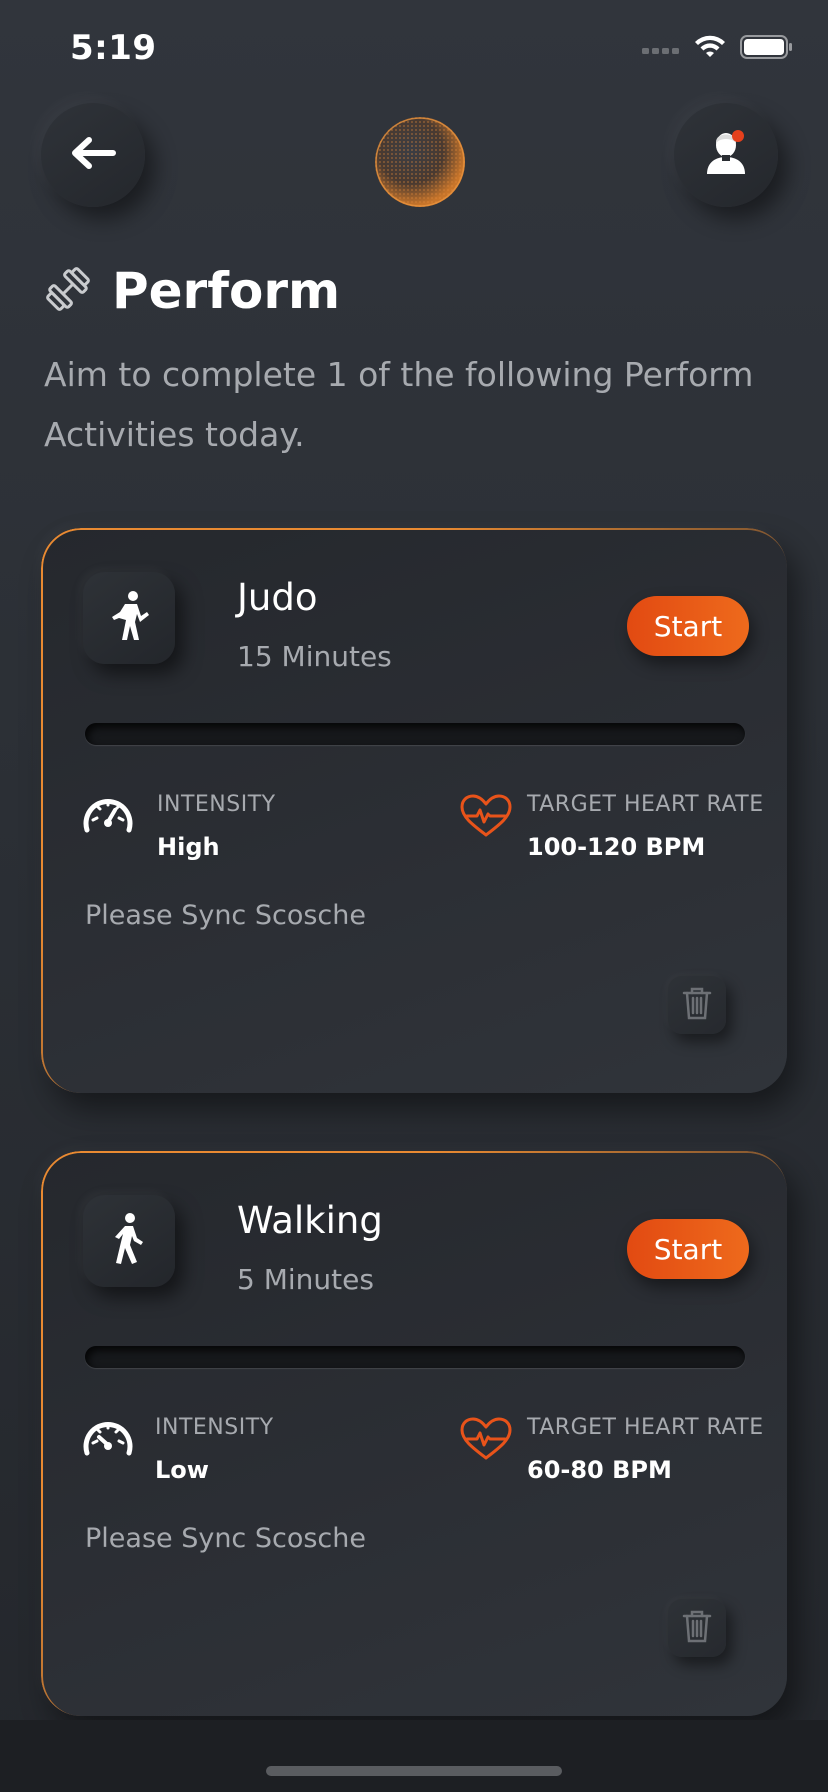 This screenshot has height=1792, width=828. I want to click on activity-duration: 15 Minutes, so click(314, 656).